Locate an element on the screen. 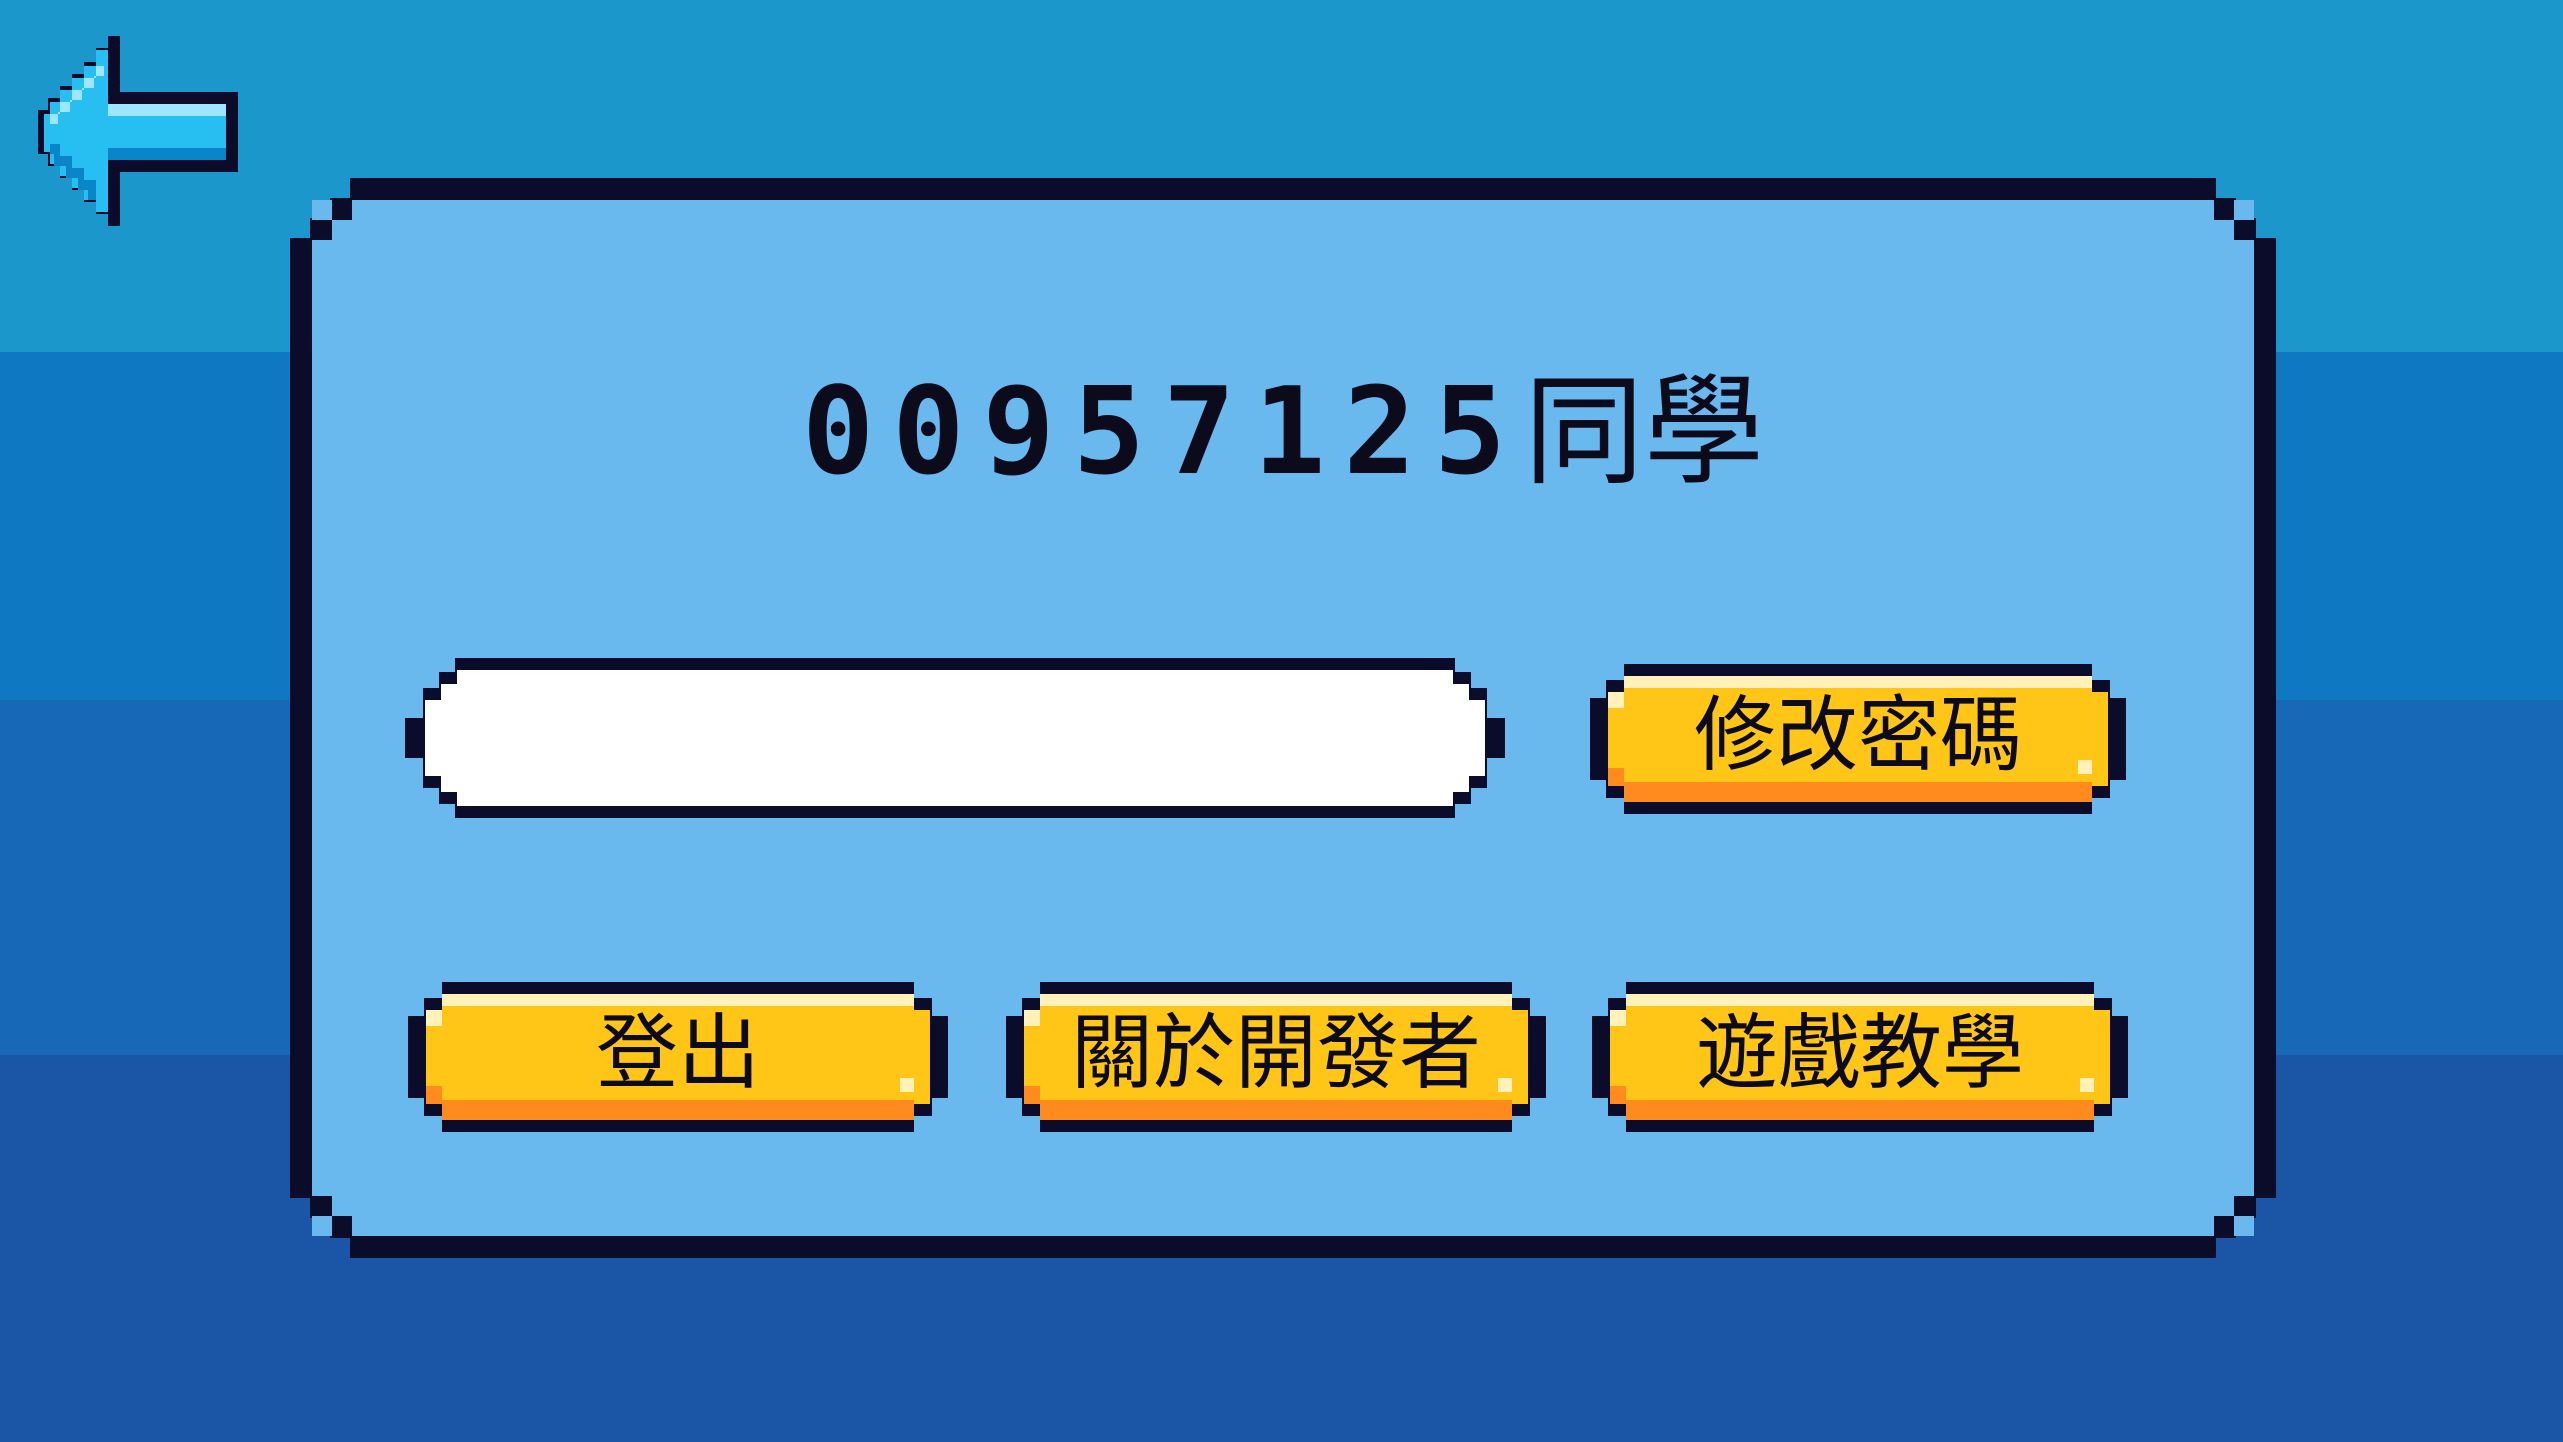  about-developer-label: 關於開發者 is located at coordinates (1275, 1053).